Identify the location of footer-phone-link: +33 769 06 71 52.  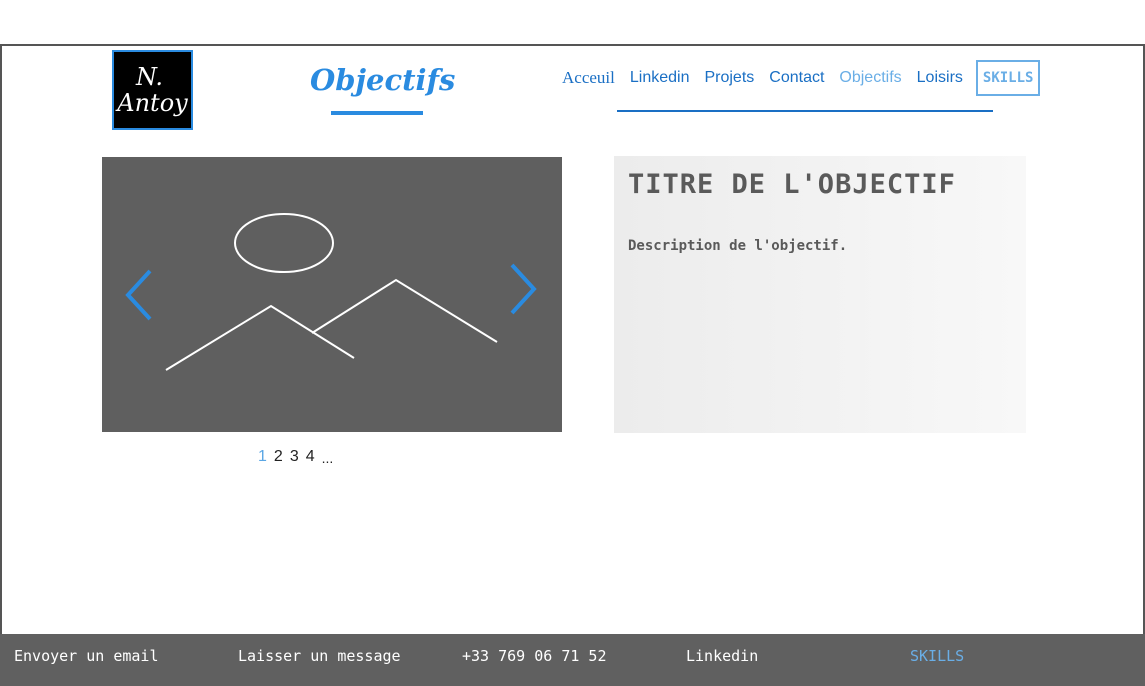
(534, 656).